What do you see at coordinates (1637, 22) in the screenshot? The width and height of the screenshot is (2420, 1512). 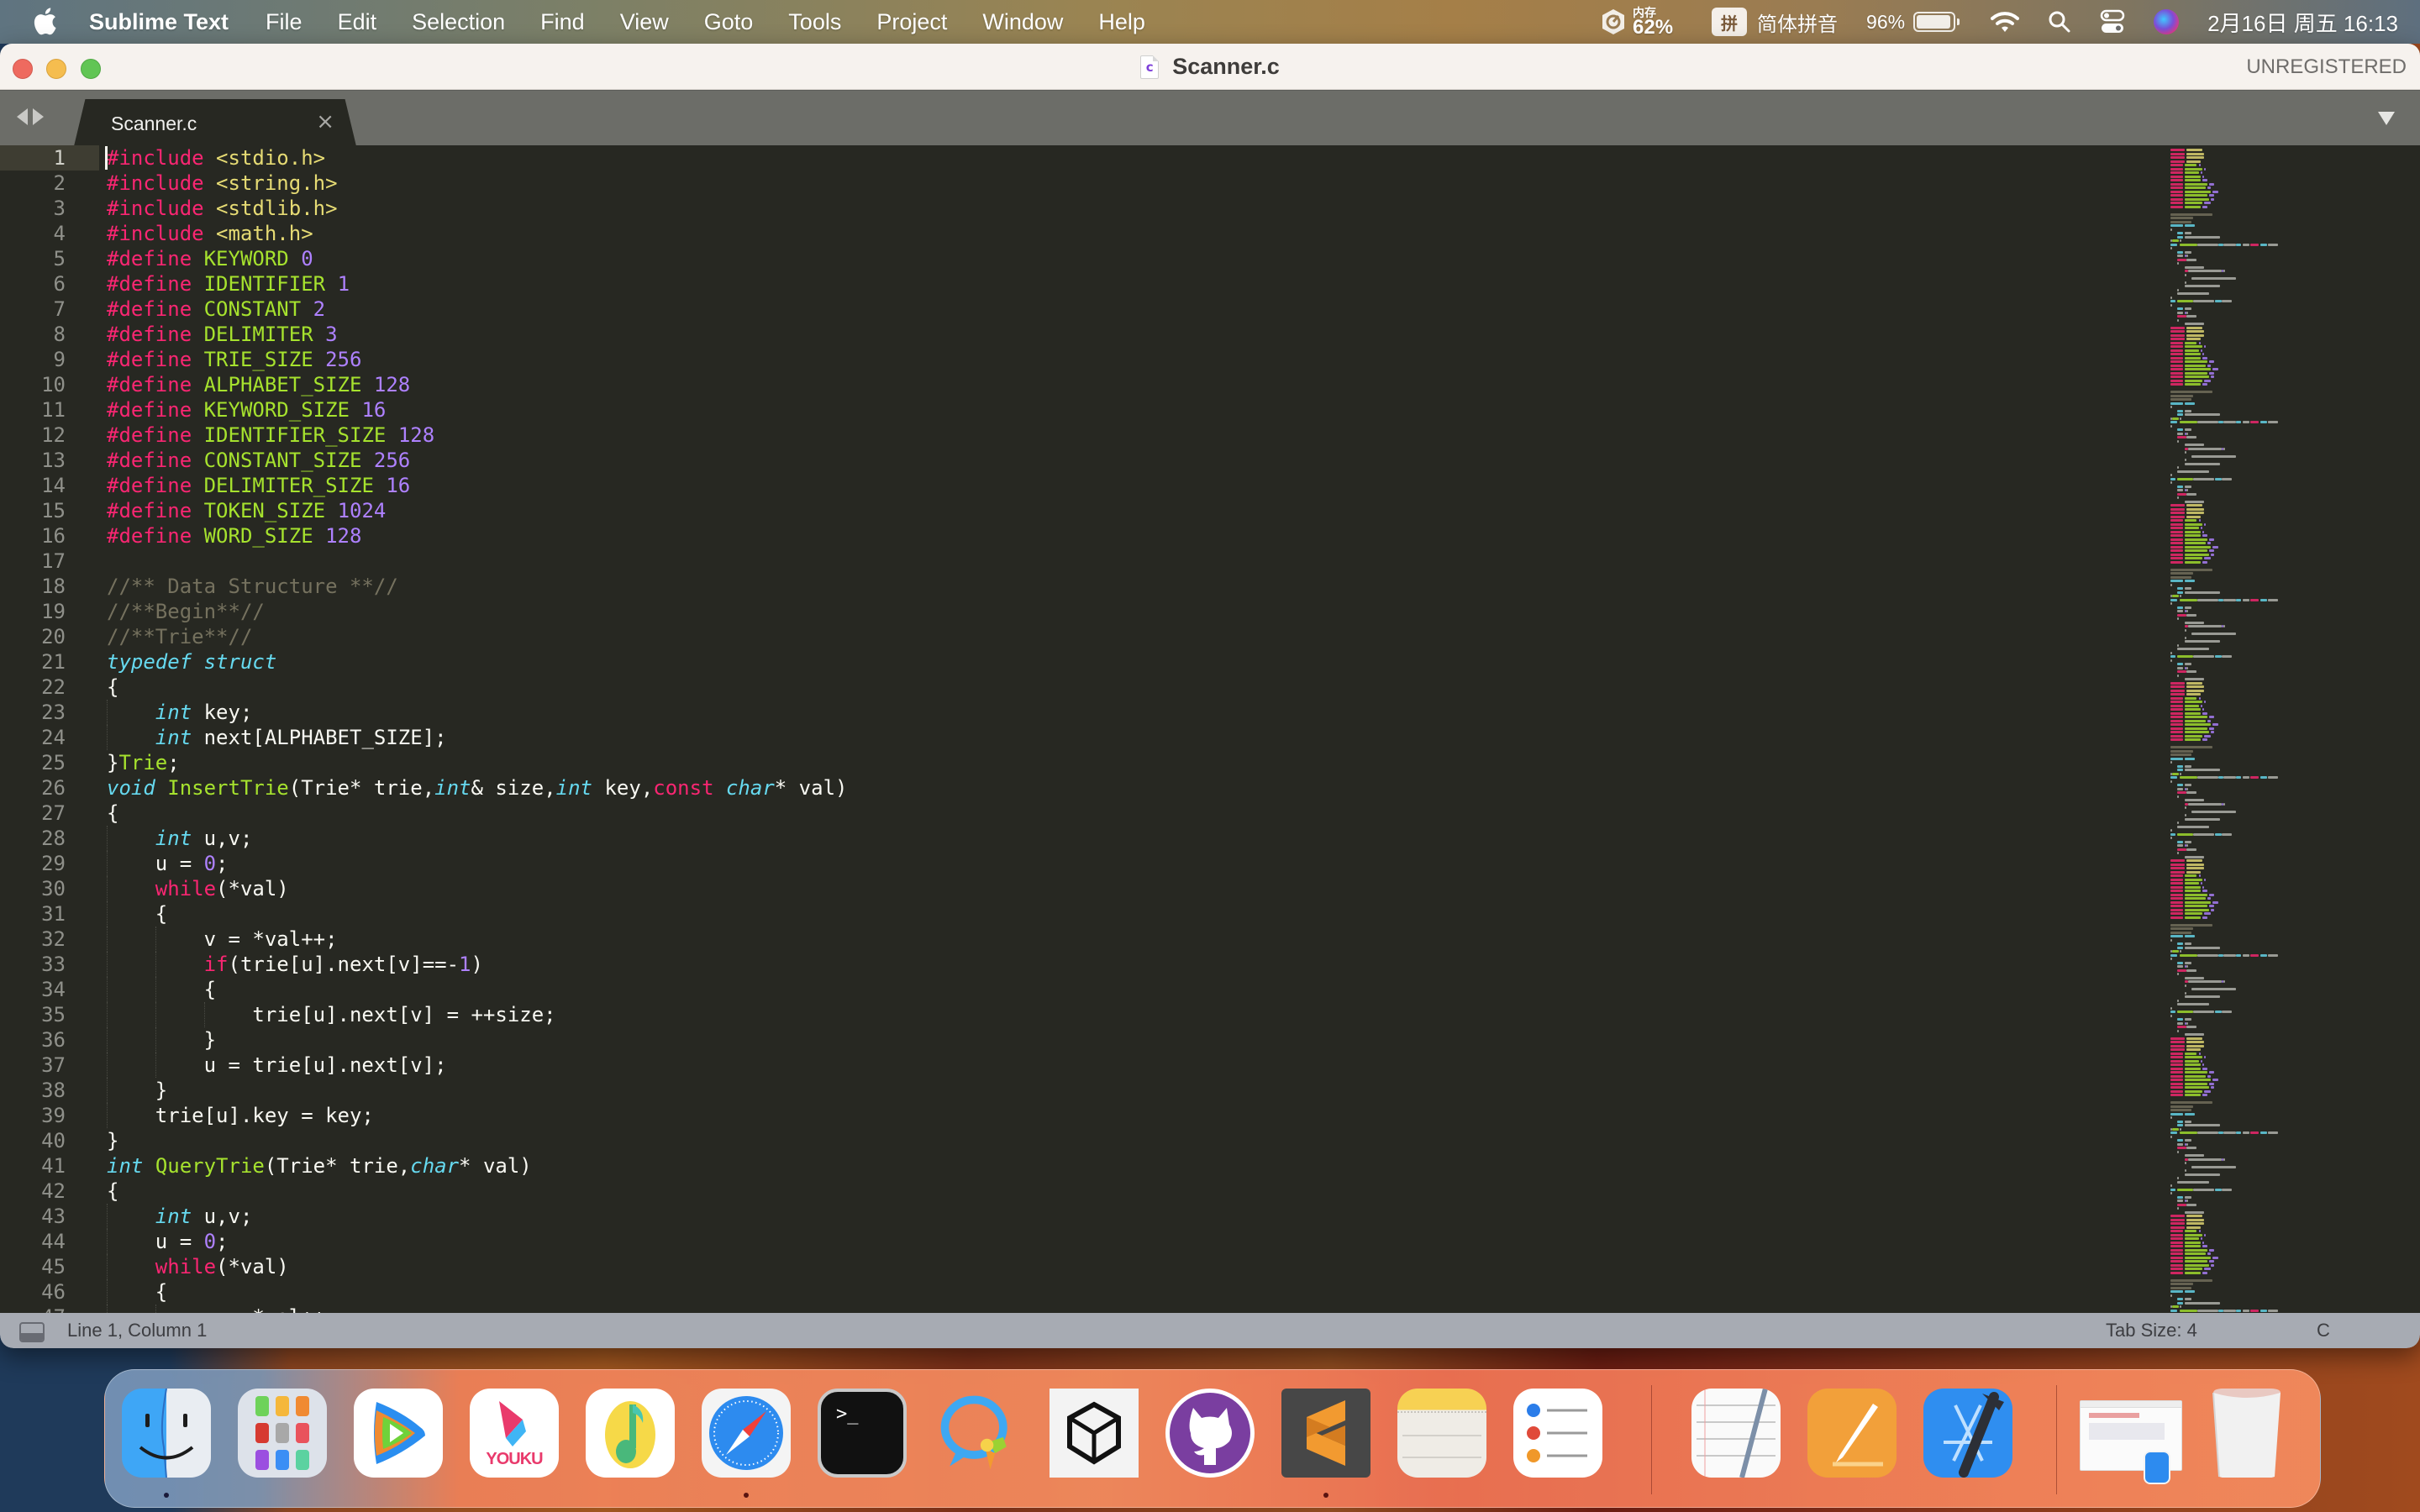 I see `memory-monitor: 内存 62%` at bounding box center [1637, 22].